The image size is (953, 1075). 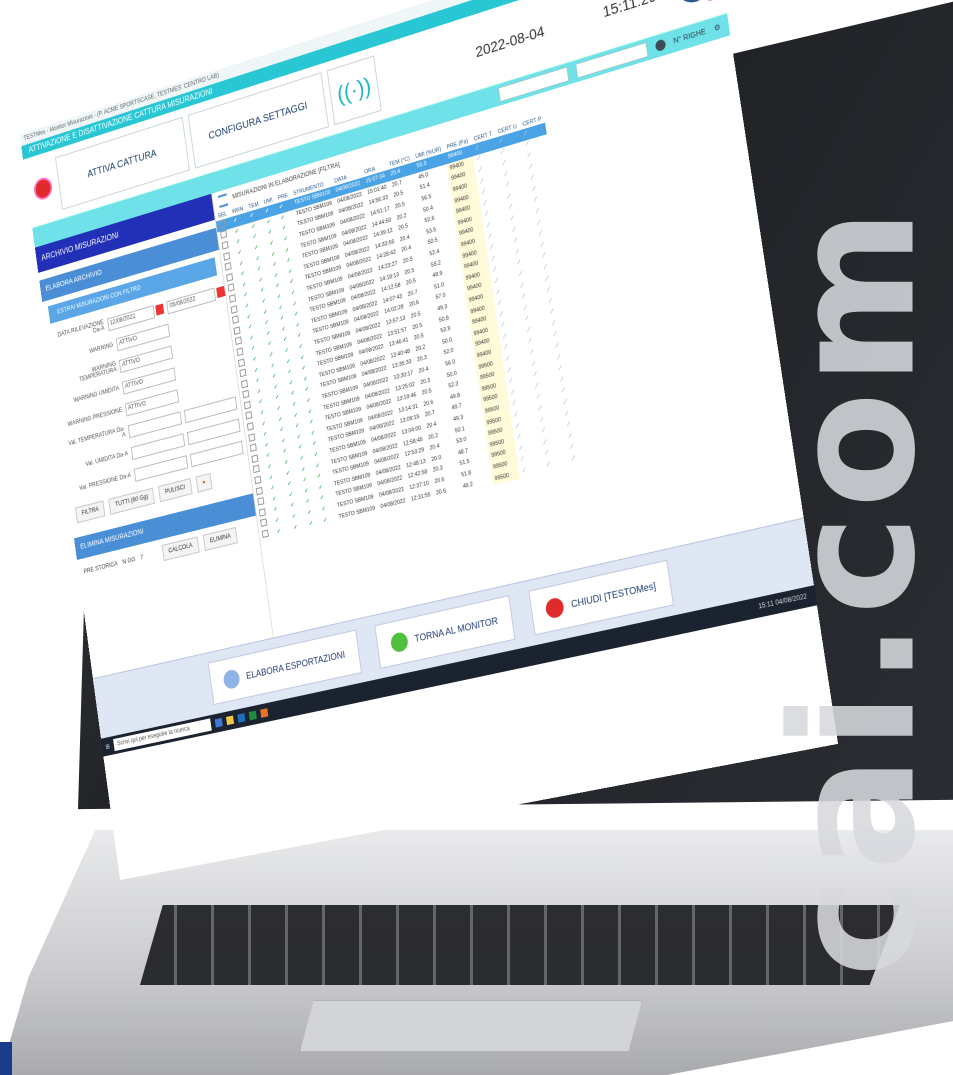 What do you see at coordinates (354, 90) in the screenshot?
I see `wifi-icon: ((·))` at bounding box center [354, 90].